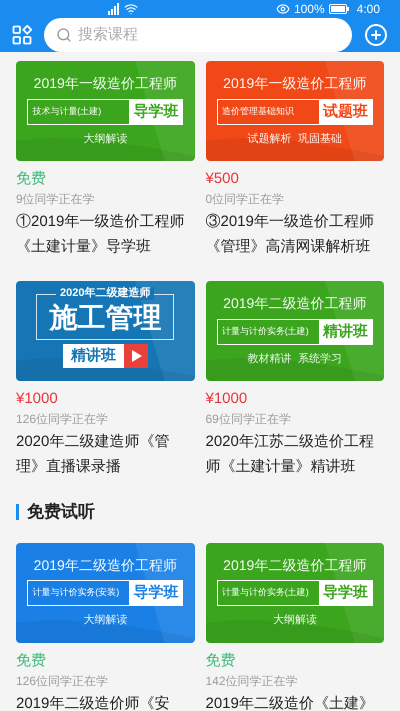 This screenshot has height=711, width=400. I want to click on course-banner: 2019年一级造价工程师 造价管理基础知识 试题班 试题解析 巩固基础, so click(295, 111).